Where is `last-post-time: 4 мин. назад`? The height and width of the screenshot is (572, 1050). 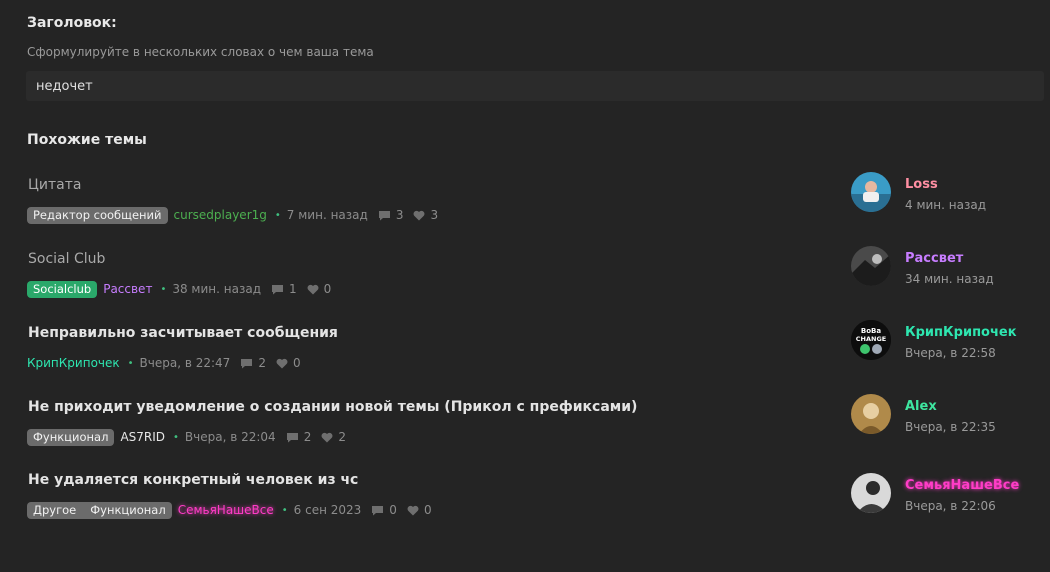
last-post-time: 4 мин. назад is located at coordinates (945, 205).